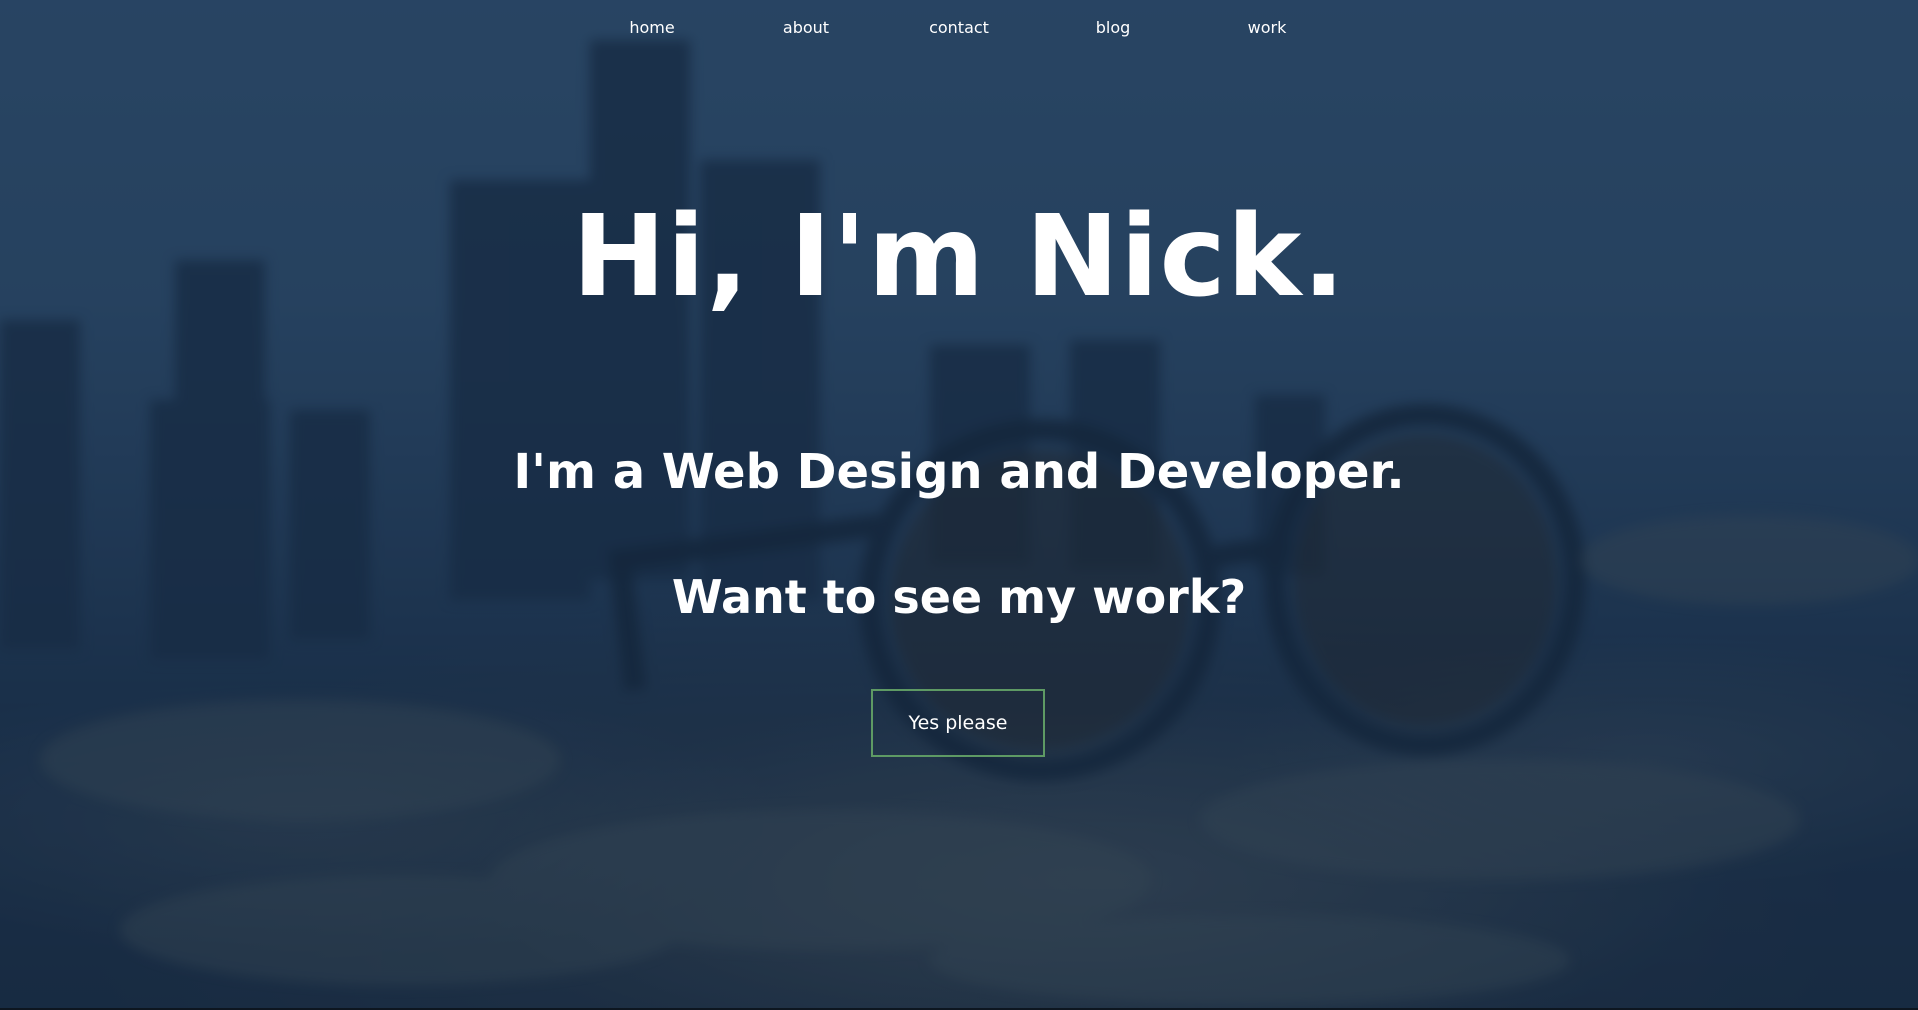 This screenshot has width=1918, height=1010. What do you see at coordinates (1267, 27) in the screenshot?
I see `nav-item-work: work` at bounding box center [1267, 27].